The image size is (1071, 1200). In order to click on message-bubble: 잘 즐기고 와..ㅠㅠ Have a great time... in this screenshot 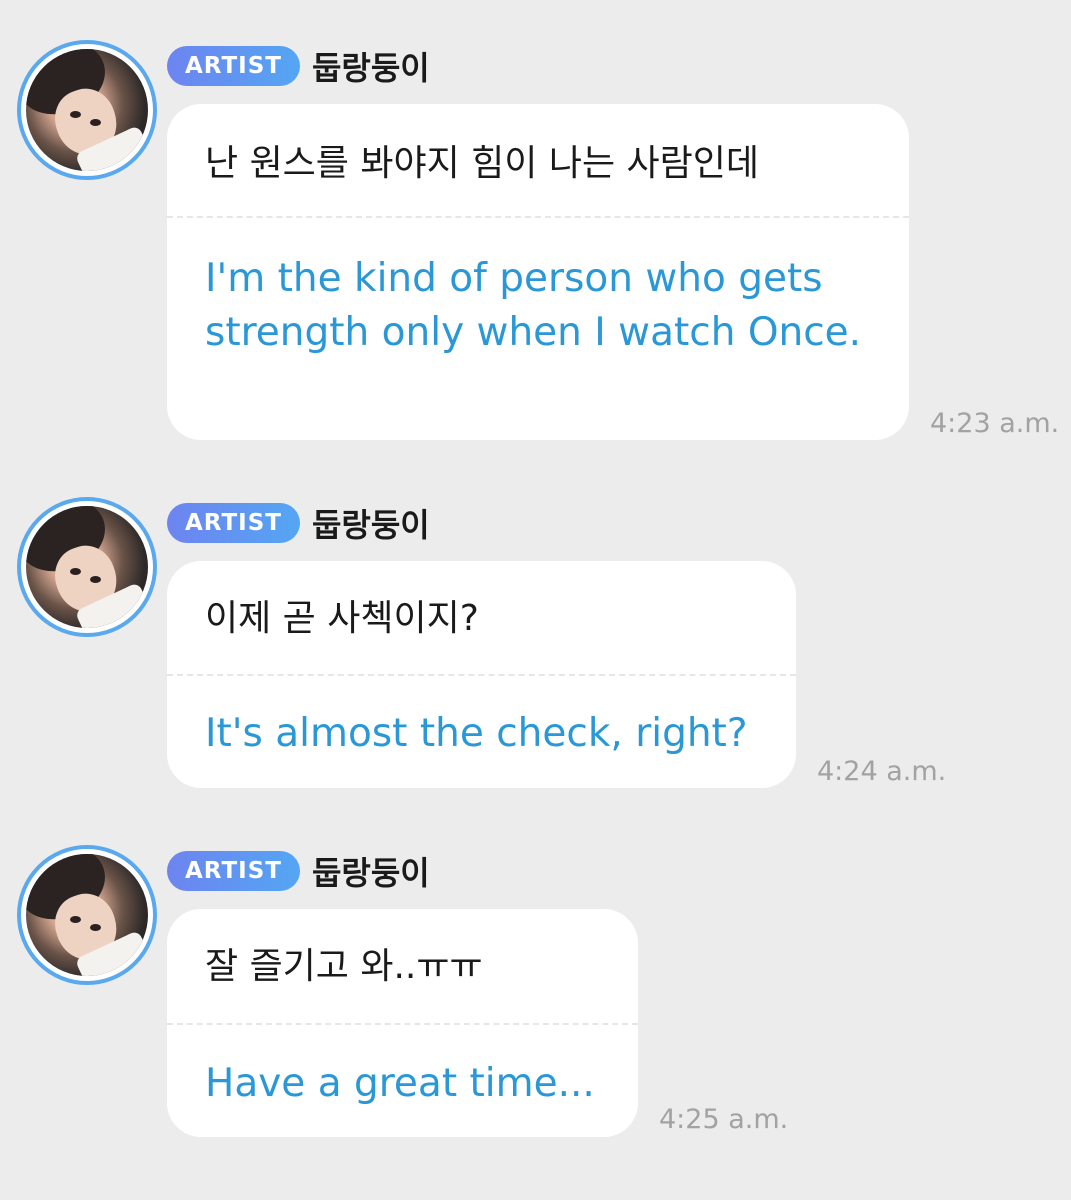, I will do `click(402, 1023)`.